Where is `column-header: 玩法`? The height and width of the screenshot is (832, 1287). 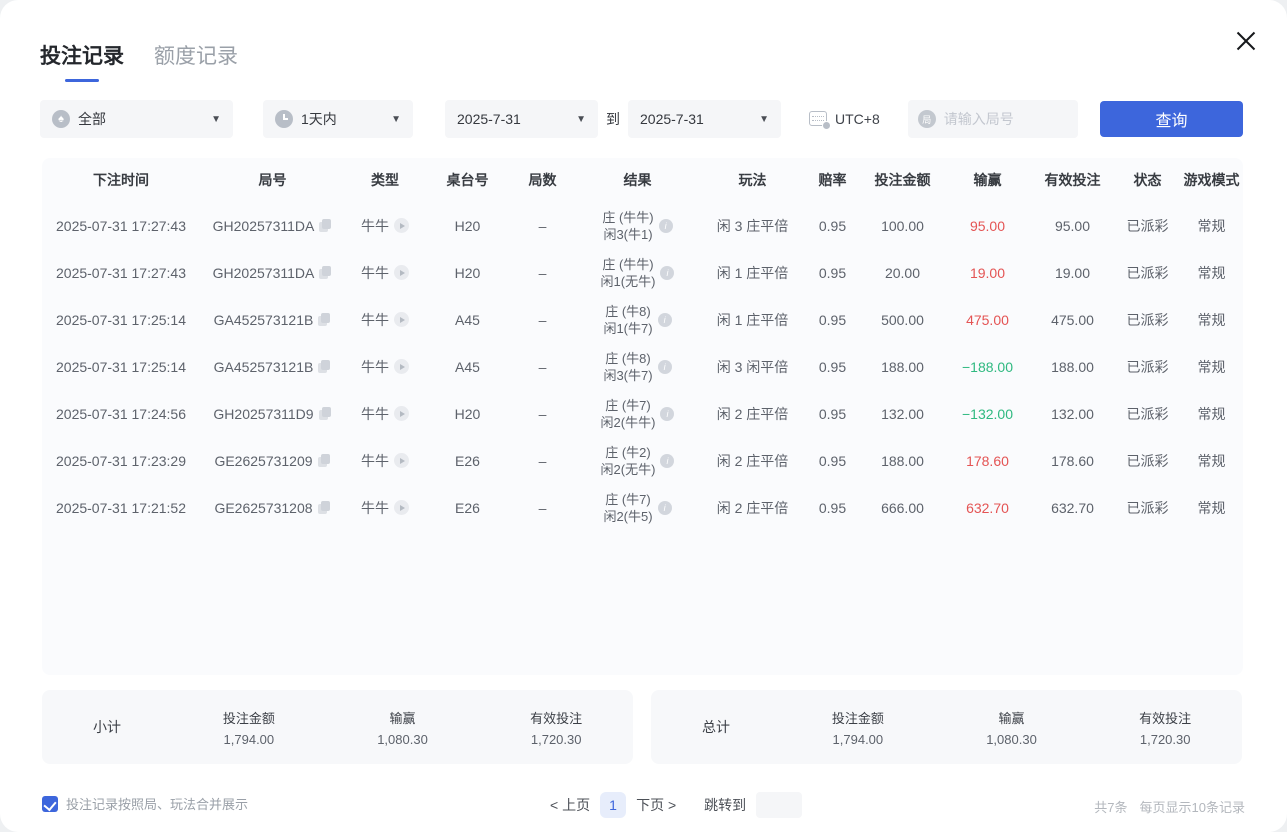 column-header: 玩法 is located at coordinates (752, 180).